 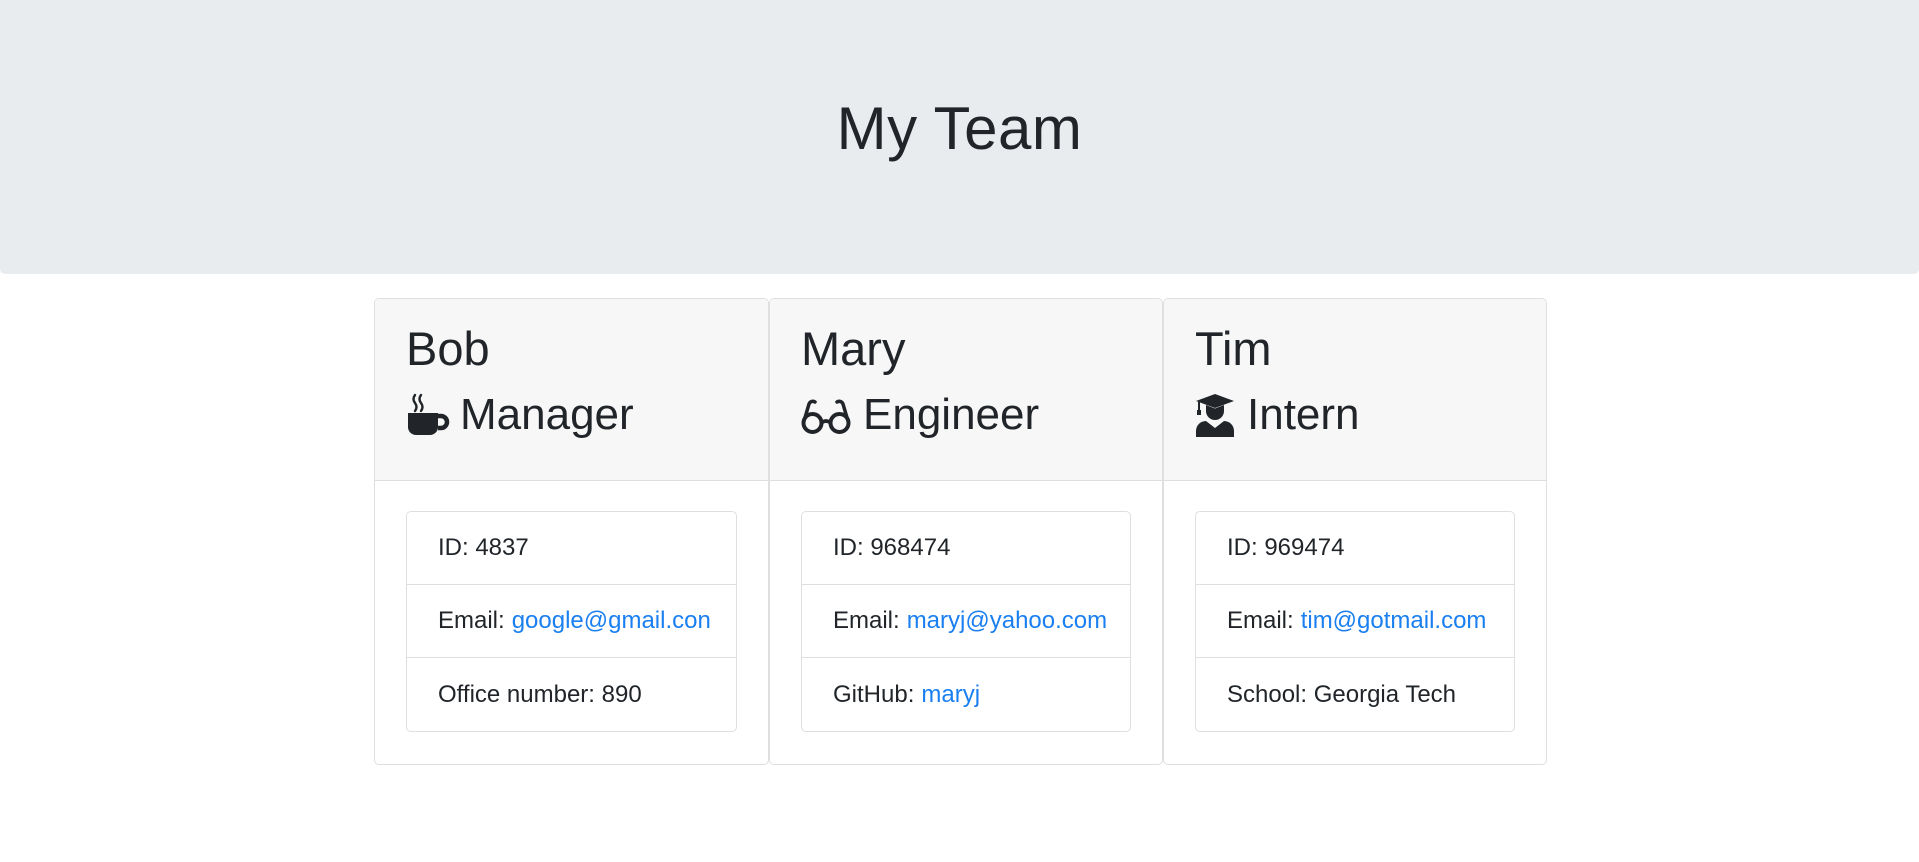 What do you see at coordinates (540, 694) in the screenshot?
I see `employee-office-number: Office number: 890` at bounding box center [540, 694].